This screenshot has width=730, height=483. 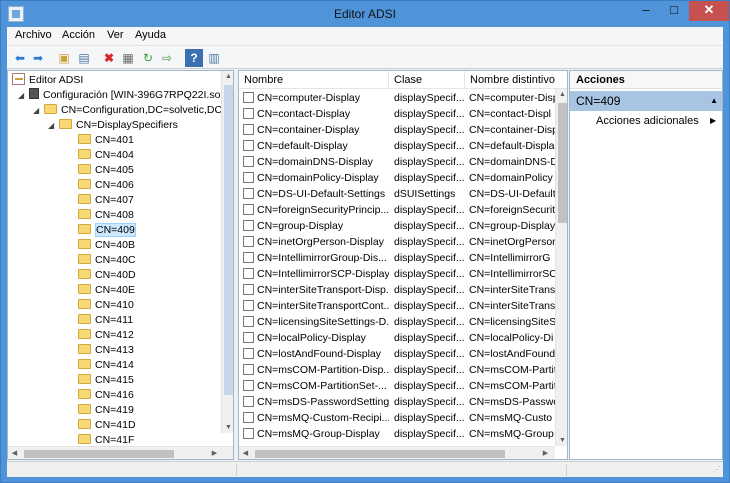 I want to click on tree-item: CN=405, so click(x=106, y=170).